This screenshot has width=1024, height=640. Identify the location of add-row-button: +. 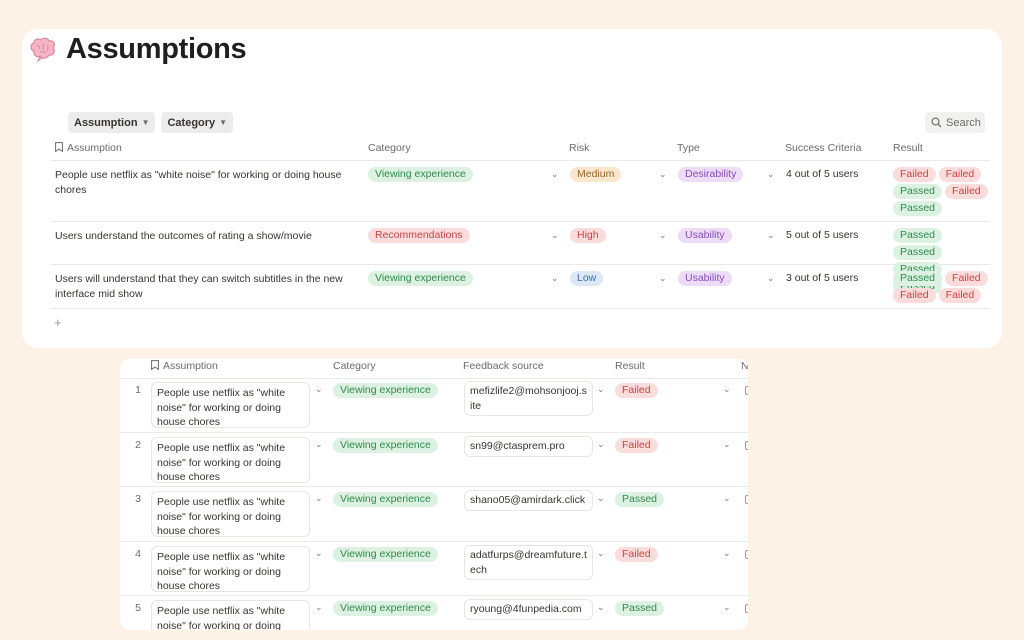
(58, 322).